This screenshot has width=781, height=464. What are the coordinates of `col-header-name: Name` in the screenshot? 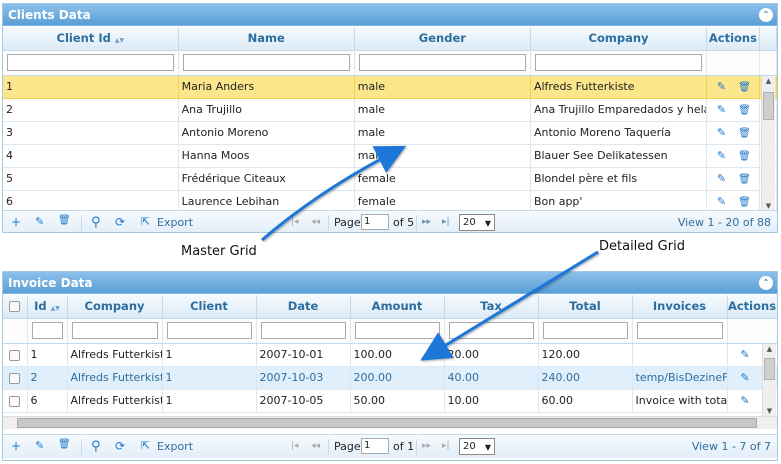 It's located at (266, 39).